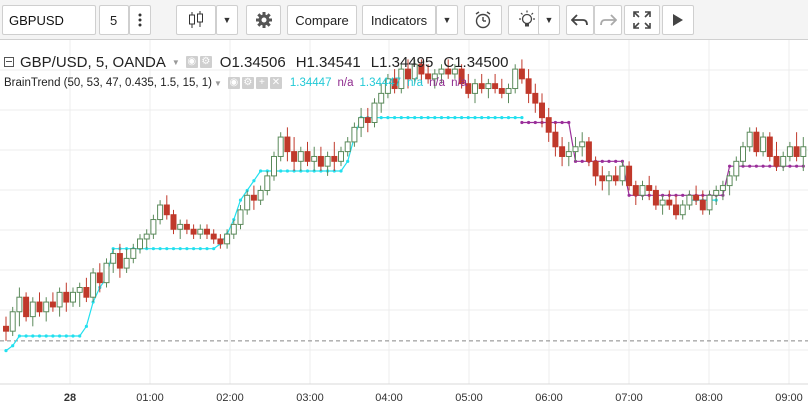 This screenshot has height=405, width=808. I want to click on time-label: 06:00, so click(549, 398).